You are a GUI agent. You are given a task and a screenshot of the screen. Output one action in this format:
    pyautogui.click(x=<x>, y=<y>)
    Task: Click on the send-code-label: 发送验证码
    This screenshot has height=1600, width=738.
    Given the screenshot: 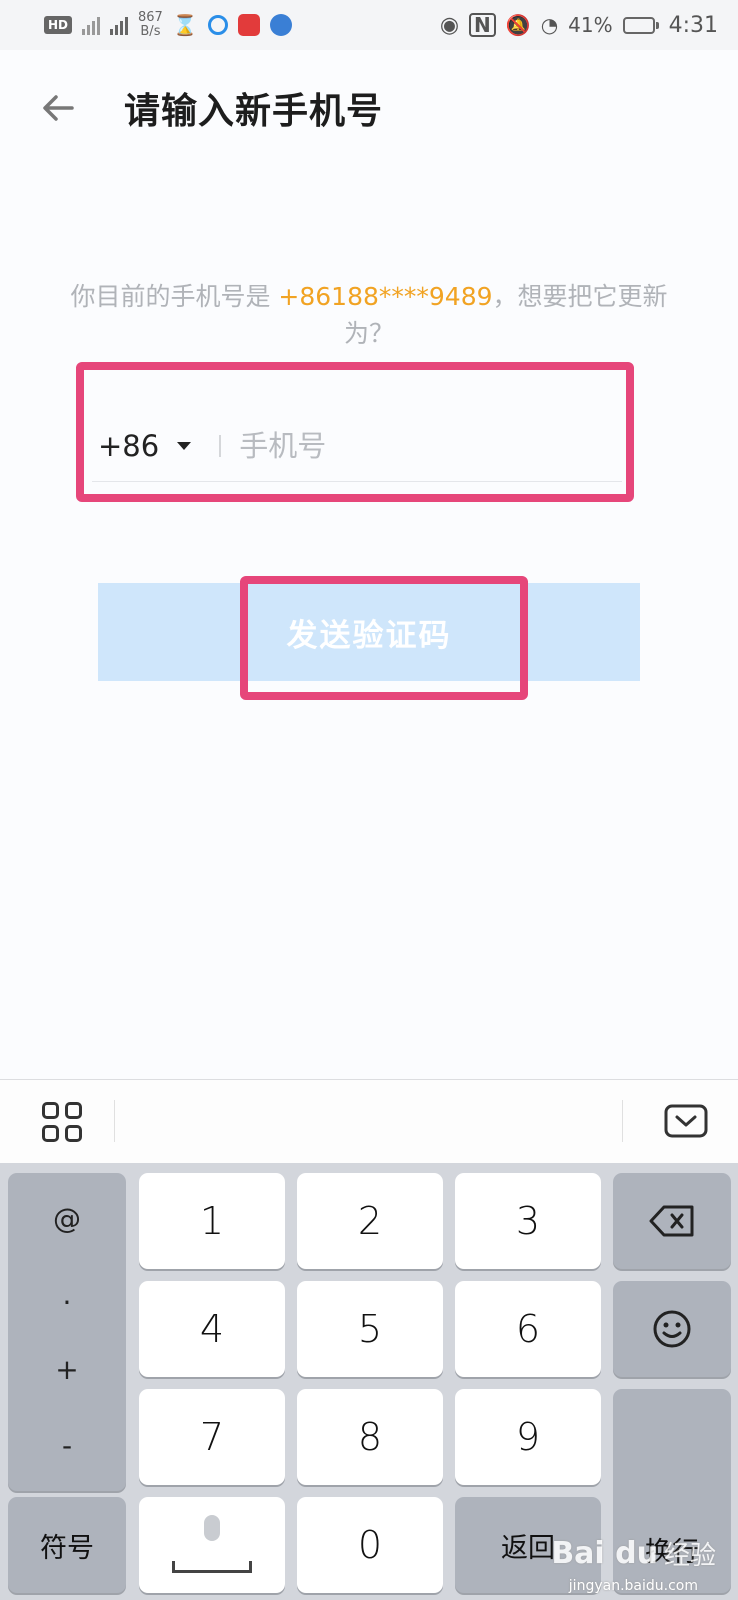 What is the action you would take?
    pyautogui.click(x=369, y=635)
    